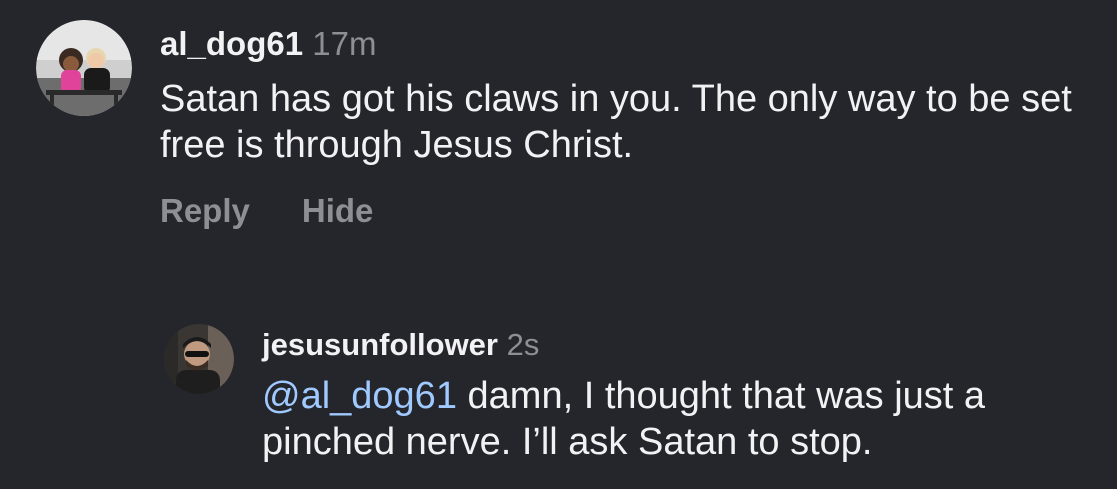 The image size is (1117, 489). What do you see at coordinates (344, 43) in the screenshot?
I see `timestamp: 17m` at bounding box center [344, 43].